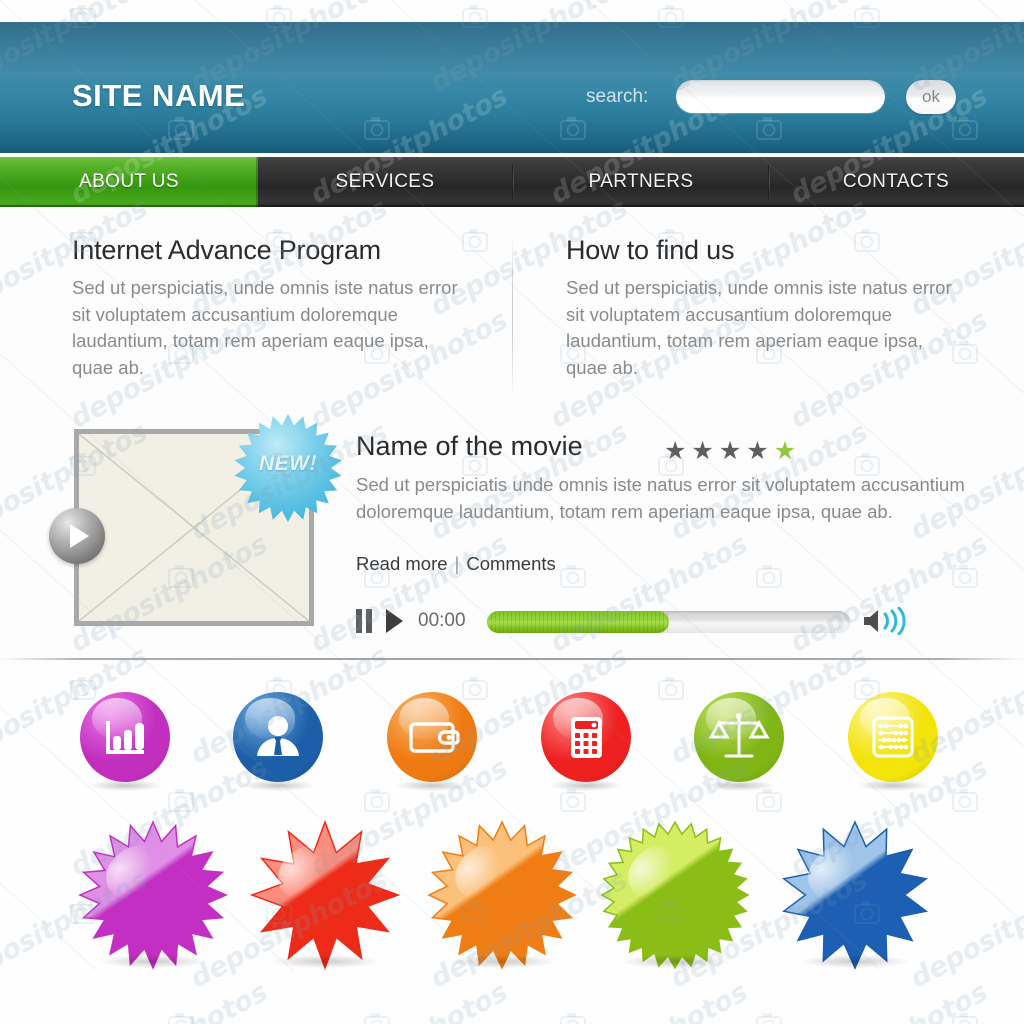 Image resolution: width=1024 pixels, height=1024 pixels. What do you see at coordinates (77, 536) in the screenshot?
I see `video-play-button` at bounding box center [77, 536].